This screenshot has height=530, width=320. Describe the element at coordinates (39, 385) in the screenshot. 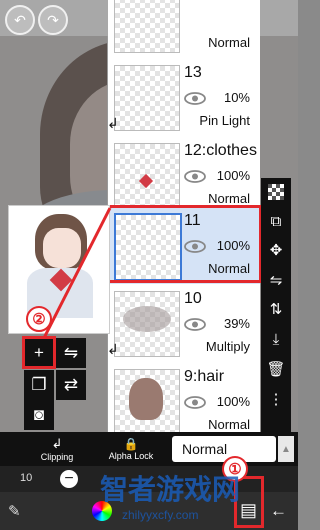

I see `copy-layer-icon: ❐` at that location.